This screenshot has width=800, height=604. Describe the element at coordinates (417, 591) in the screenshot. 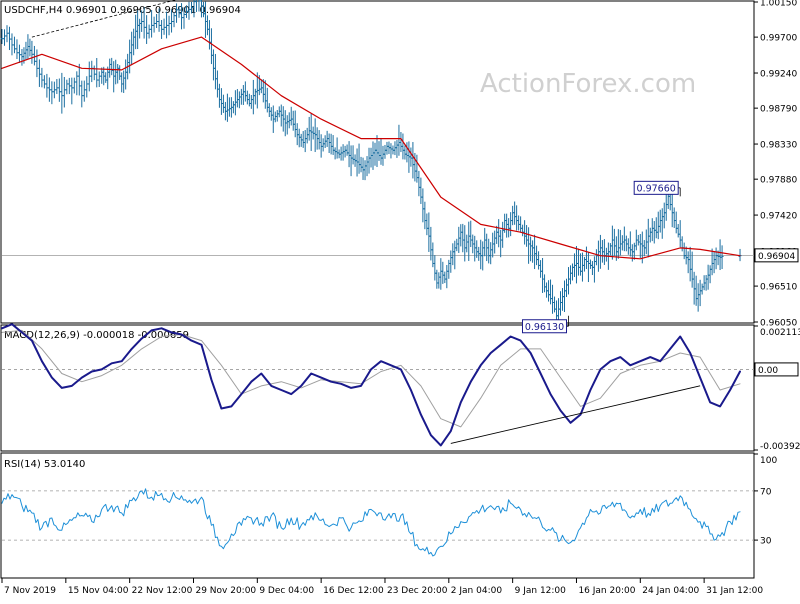

I see `x-axis-tick-label: 23 Dec 20:00` at that location.